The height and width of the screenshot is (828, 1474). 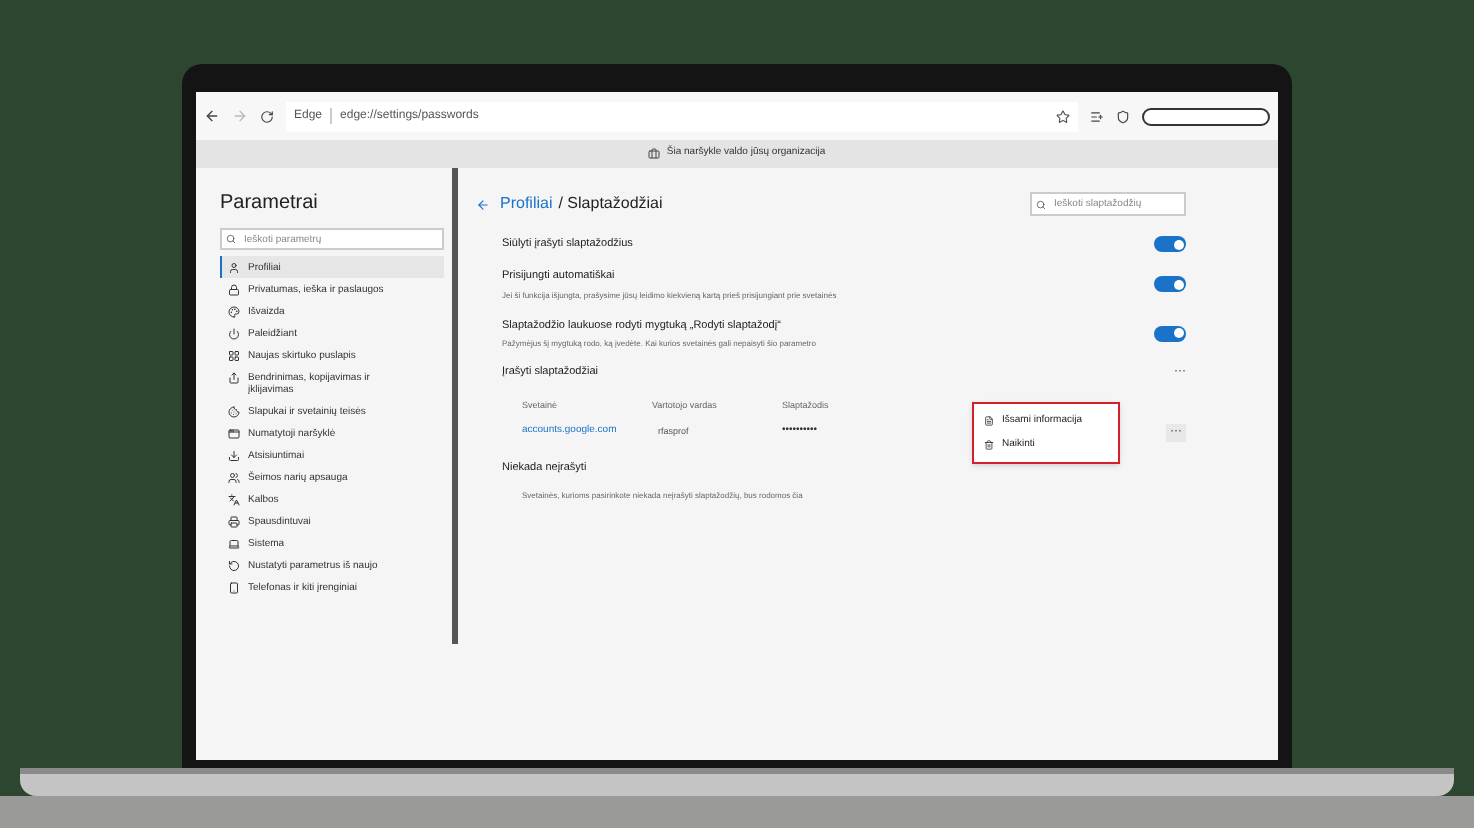 I want to click on language-icon, so click(x=234, y=499).